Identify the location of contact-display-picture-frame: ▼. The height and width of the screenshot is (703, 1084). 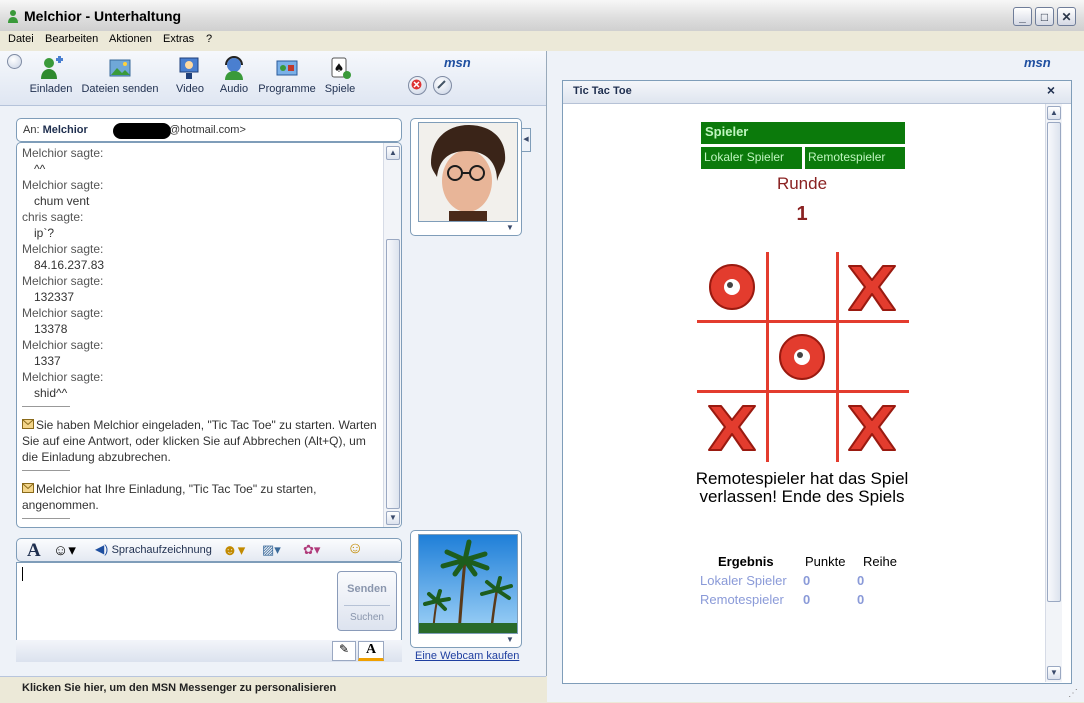
(466, 177).